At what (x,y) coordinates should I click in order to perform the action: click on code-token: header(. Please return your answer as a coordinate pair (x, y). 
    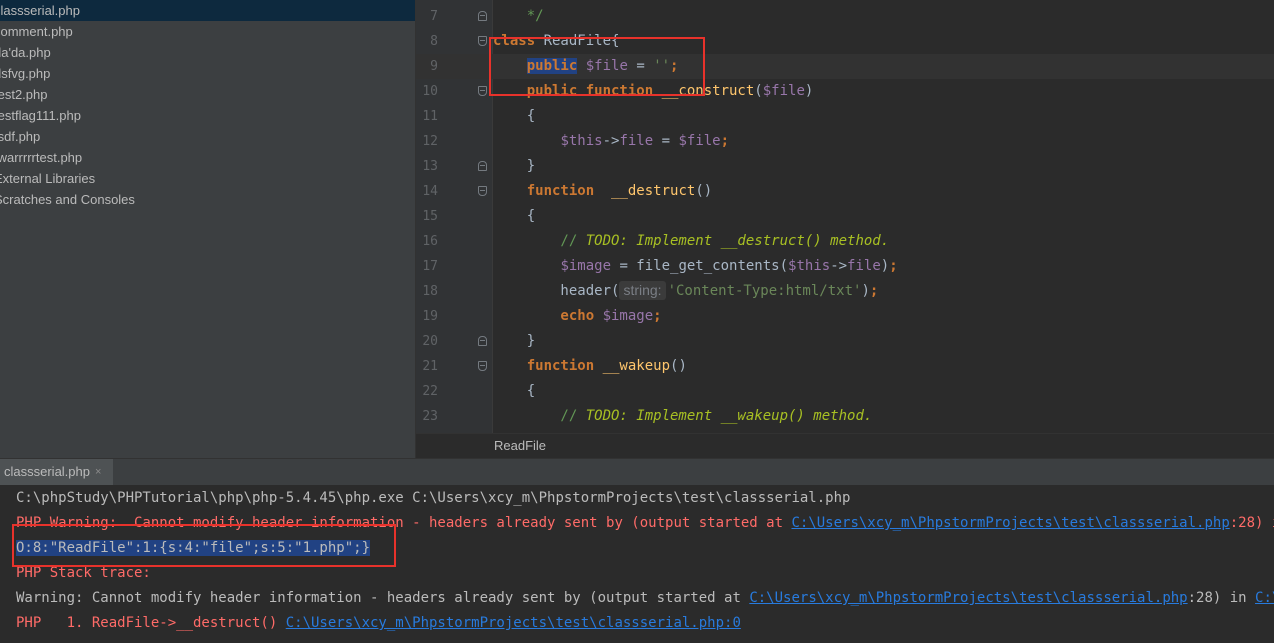
    Looking at the image, I should click on (556, 291).